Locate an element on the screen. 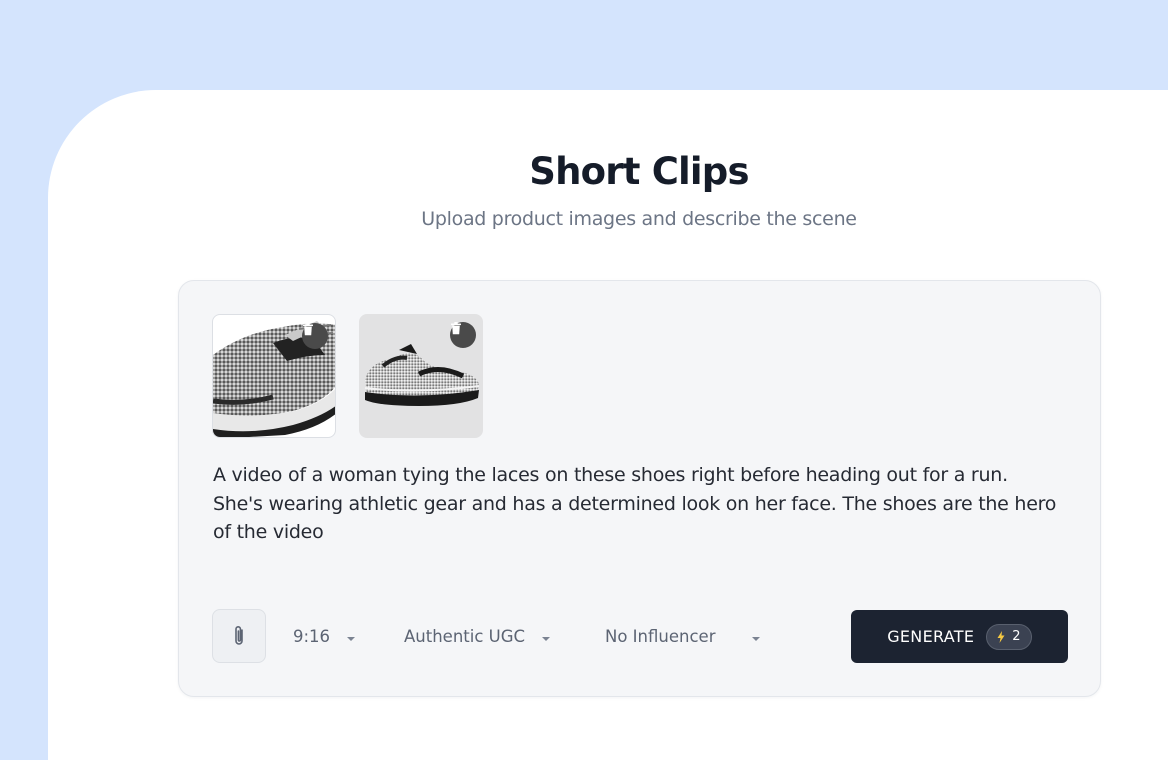 The height and width of the screenshot is (760, 1168). credit-cost-value: 2 is located at coordinates (1016, 636).